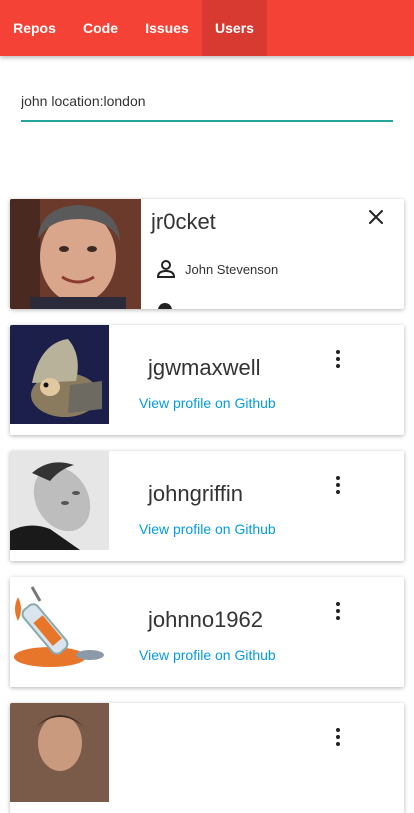 Image resolution: width=414 pixels, height=813 pixels. What do you see at coordinates (232, 269) in the screenshot?
I see `full-name: John Stevenson` at bounding box center [232, 269].